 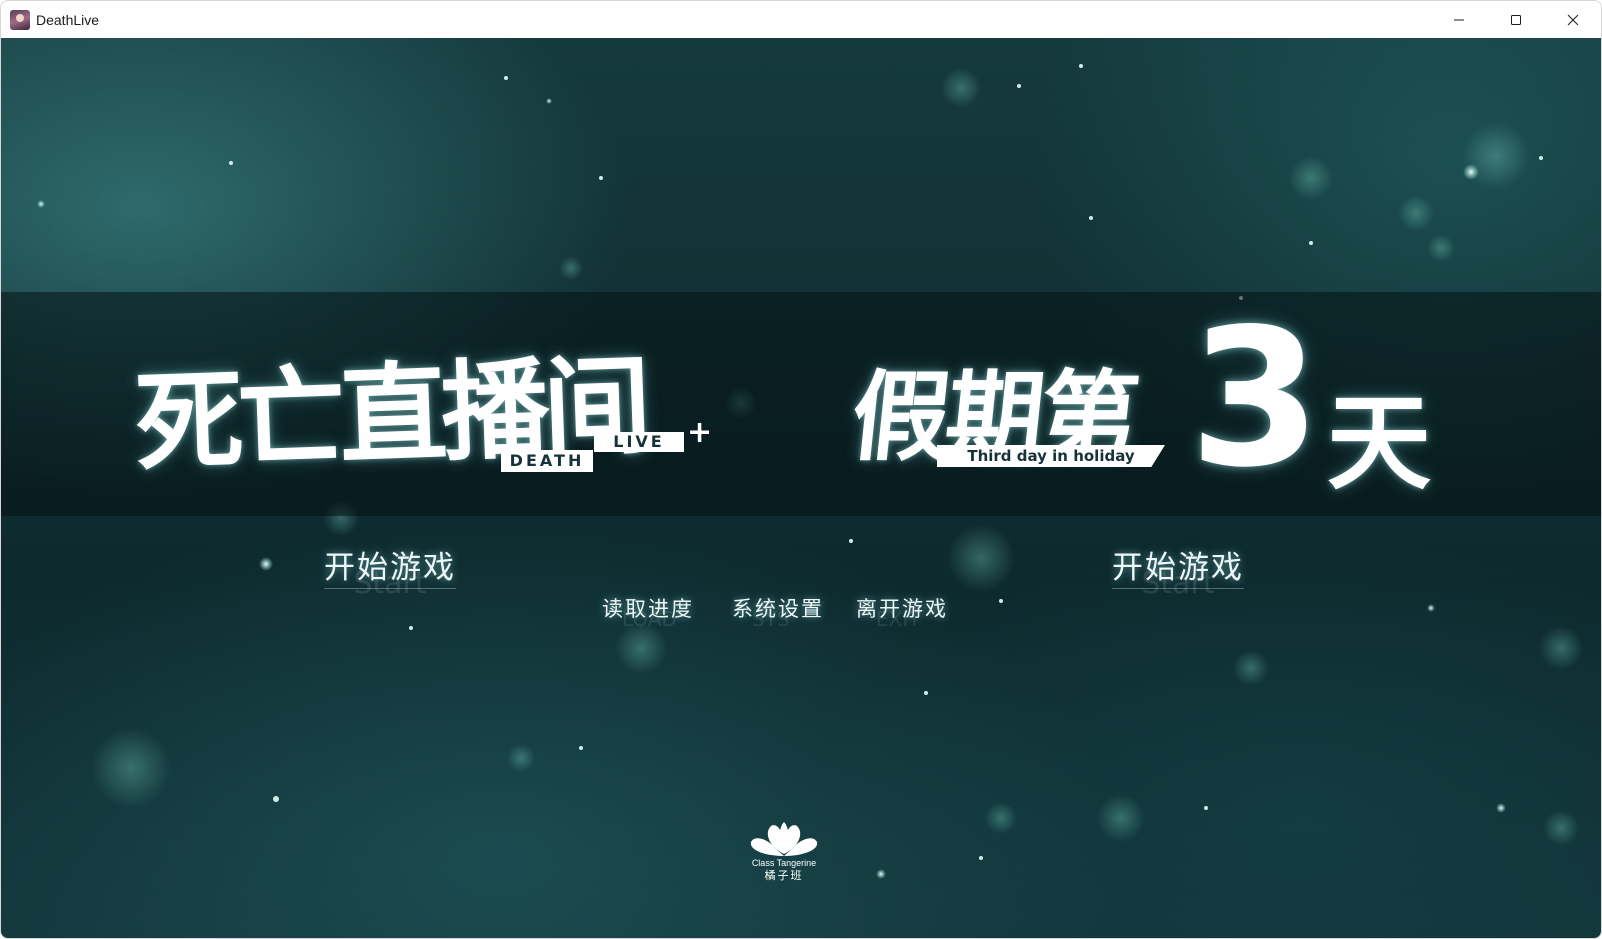 I want to click on logo-holiday-day: 天, so click(x=1379, y=443).